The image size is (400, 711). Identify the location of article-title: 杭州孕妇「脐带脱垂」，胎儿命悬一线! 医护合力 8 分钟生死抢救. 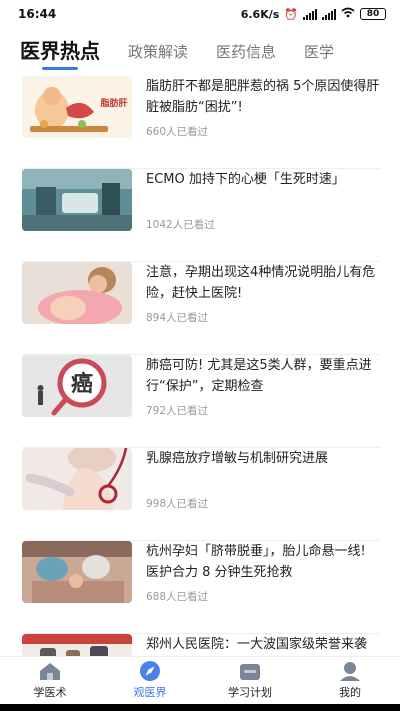
(263, 562).